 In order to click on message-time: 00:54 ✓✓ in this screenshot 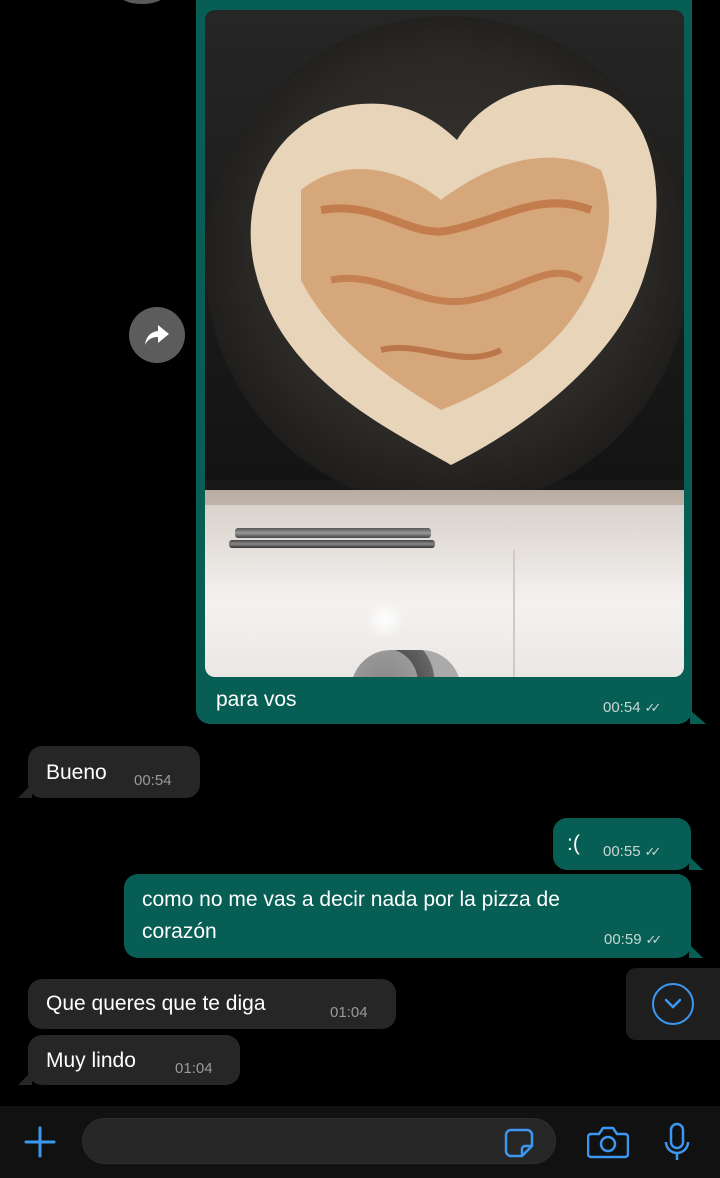, I will do `click(632, 707)`.